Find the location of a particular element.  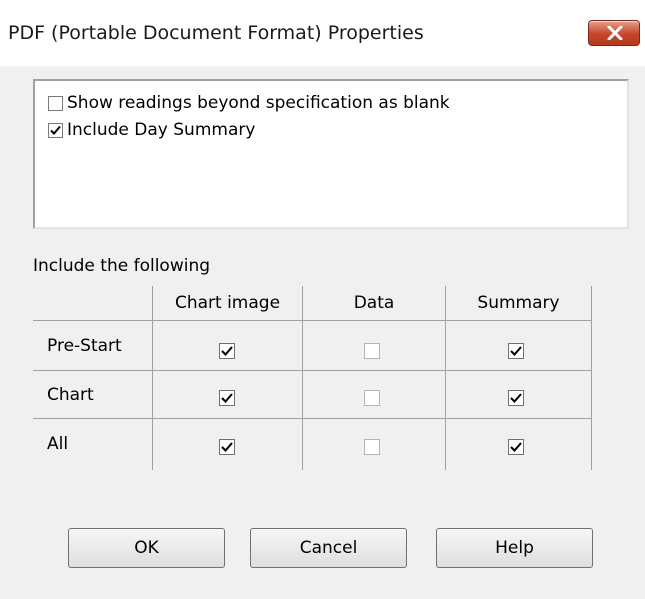

pre-start-summary-checkbox is located at coordinates (516, 351).